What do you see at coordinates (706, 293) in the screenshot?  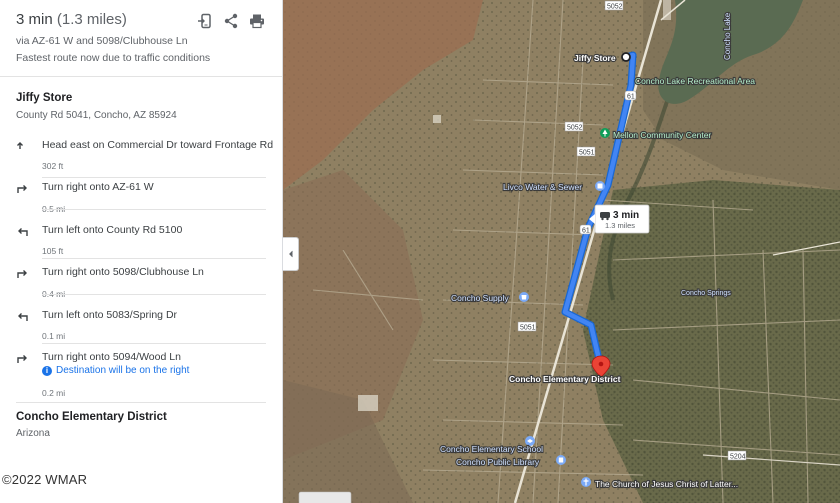 I see `map-label-concho-springs: Concho Springs` at bounding box center [706, 293].